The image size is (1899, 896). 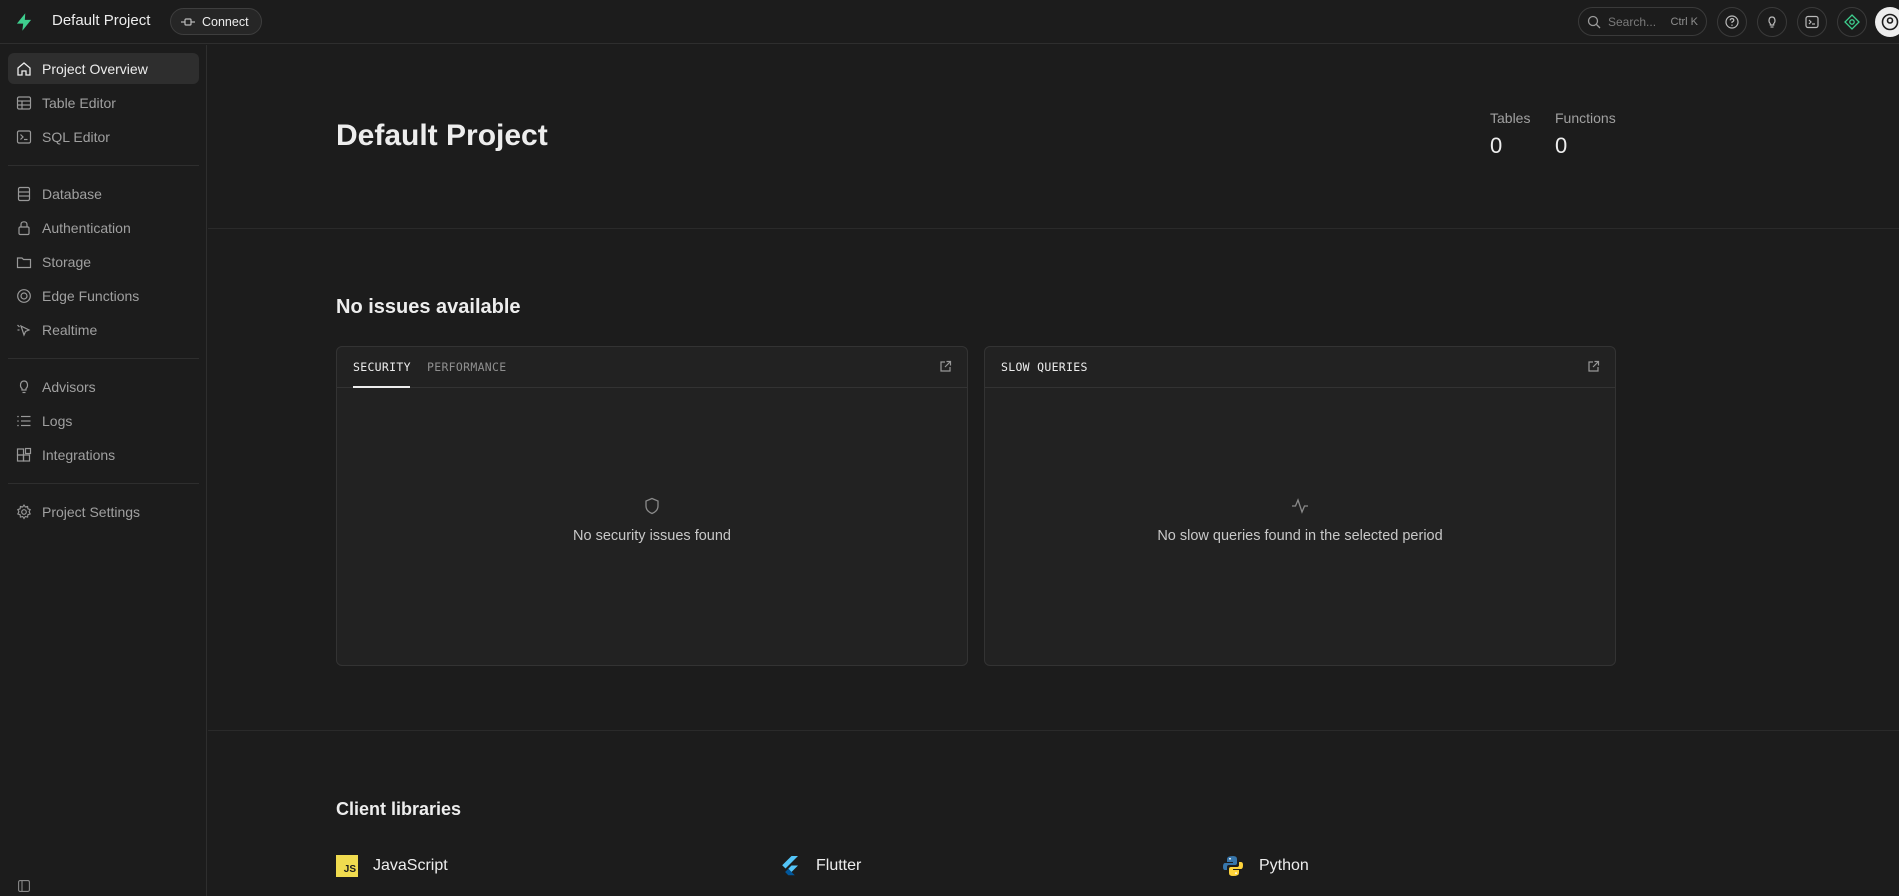 What do you see at coordinates (24, 227) in the screenshot?
I see `lock-icon` at bounding box center [24, 227].